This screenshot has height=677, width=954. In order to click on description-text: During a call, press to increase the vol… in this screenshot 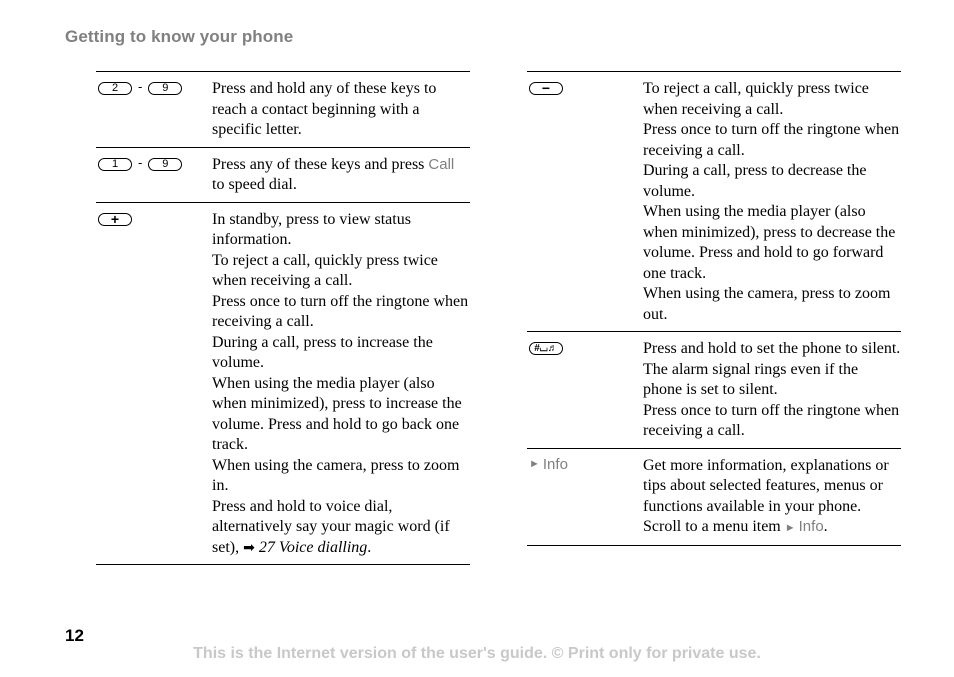, I will do `click(322, 352)`.